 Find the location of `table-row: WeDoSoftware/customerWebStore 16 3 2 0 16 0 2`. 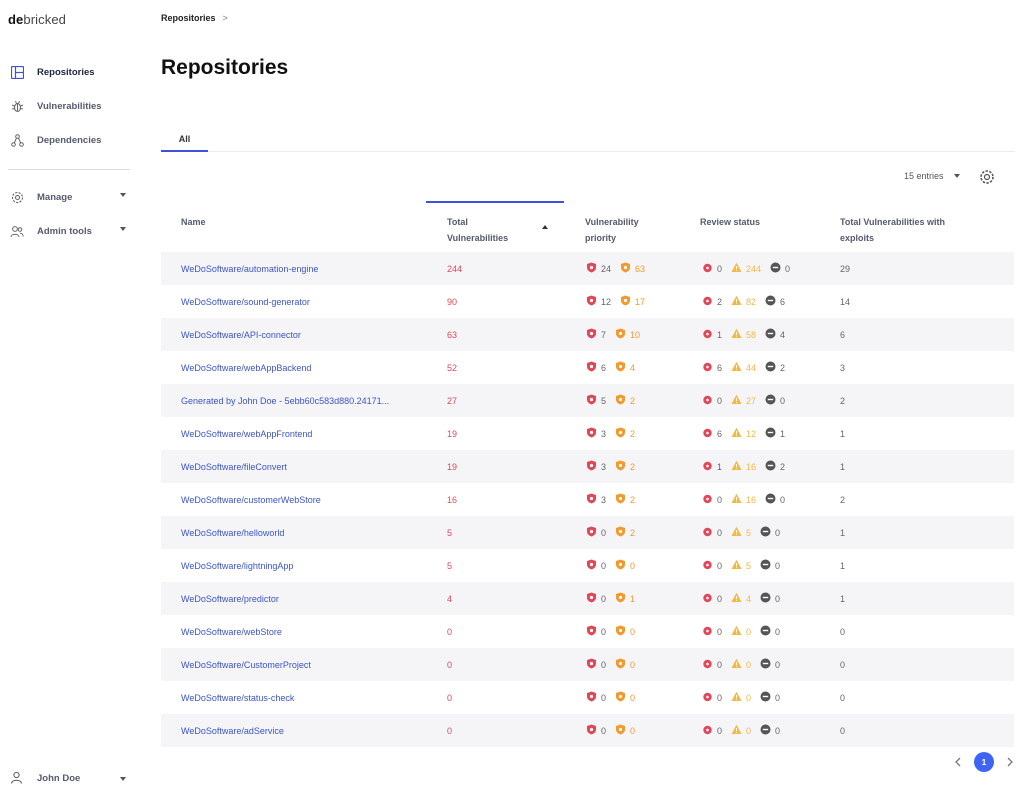

table-row: WeDoSoftware/customerWebStore 16 3 2 0 16 0 2 is located at coordinates (587, 499).